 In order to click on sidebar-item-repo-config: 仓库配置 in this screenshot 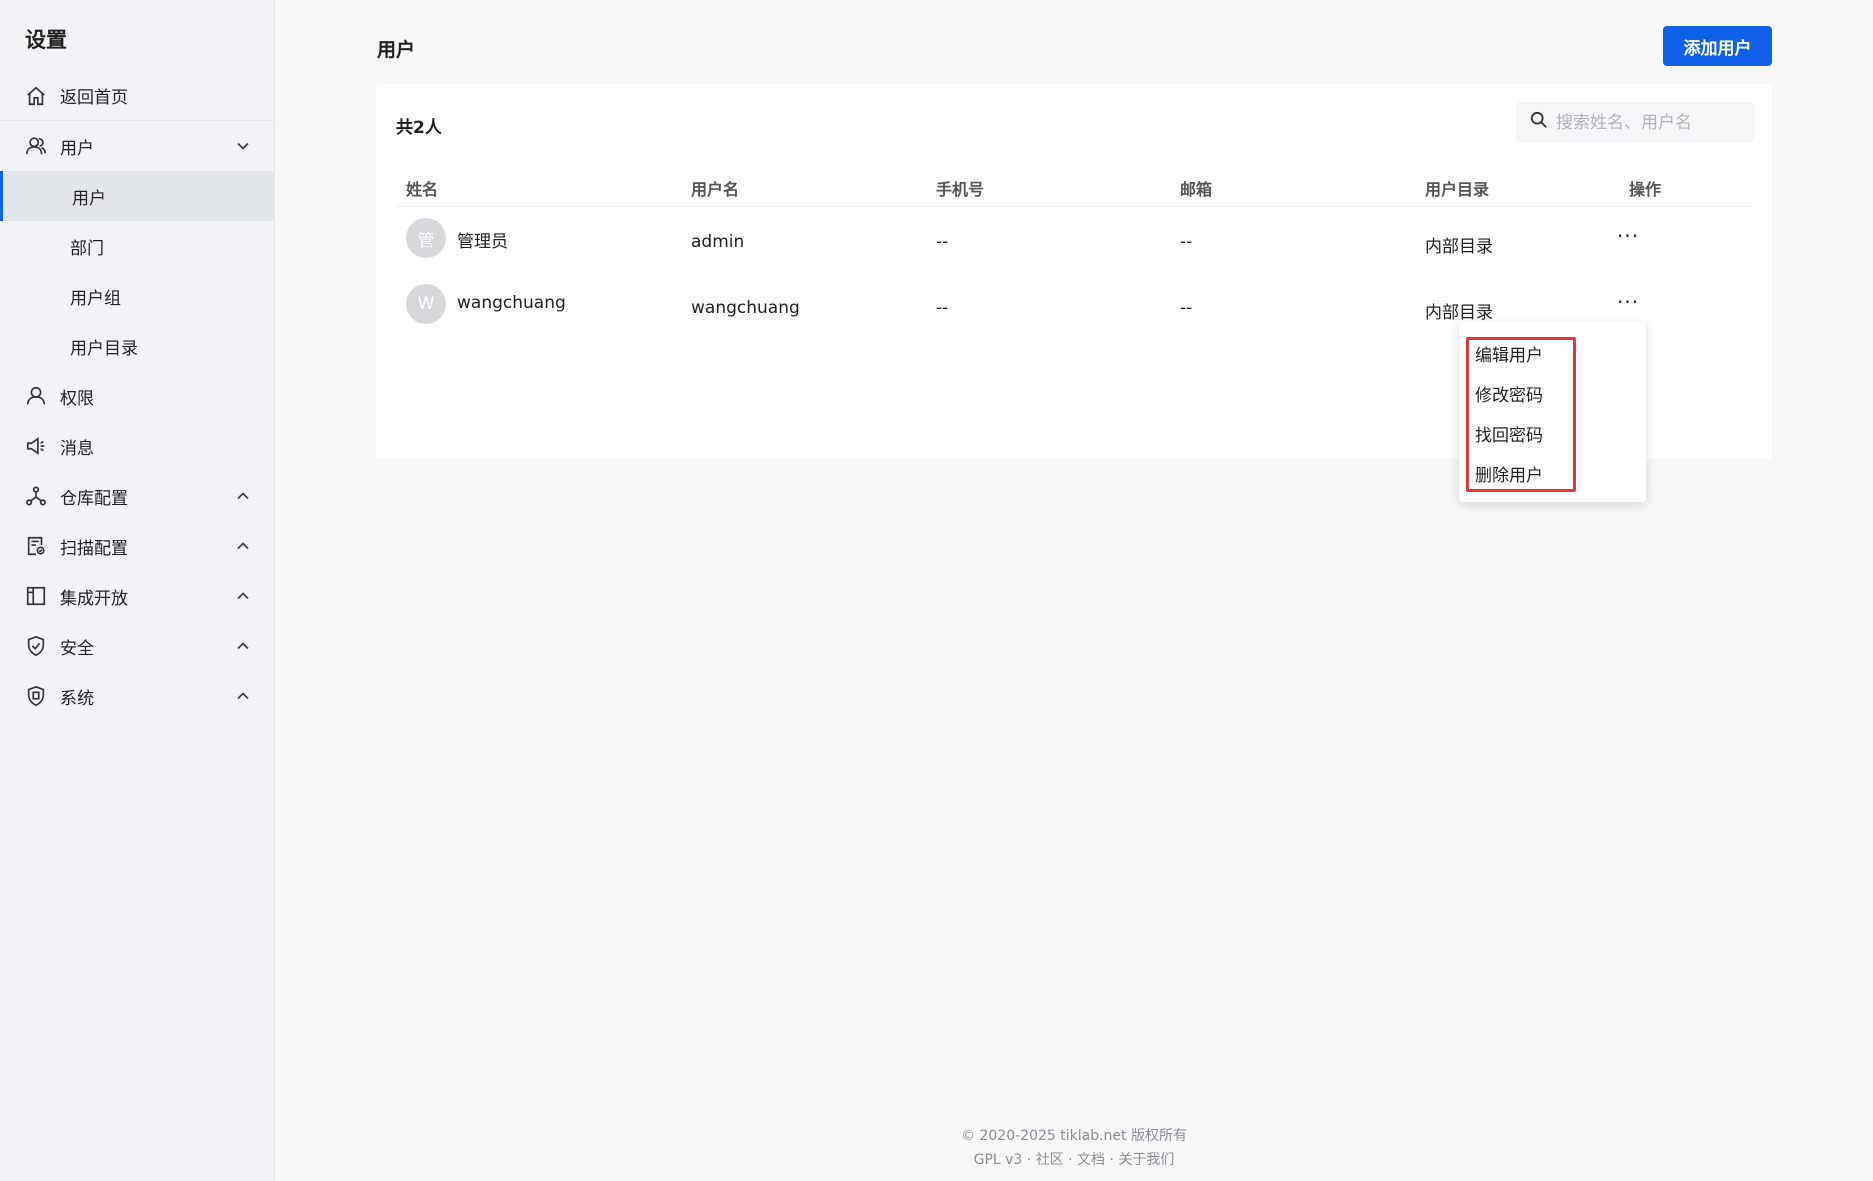, I will do `click(137, 496)`.